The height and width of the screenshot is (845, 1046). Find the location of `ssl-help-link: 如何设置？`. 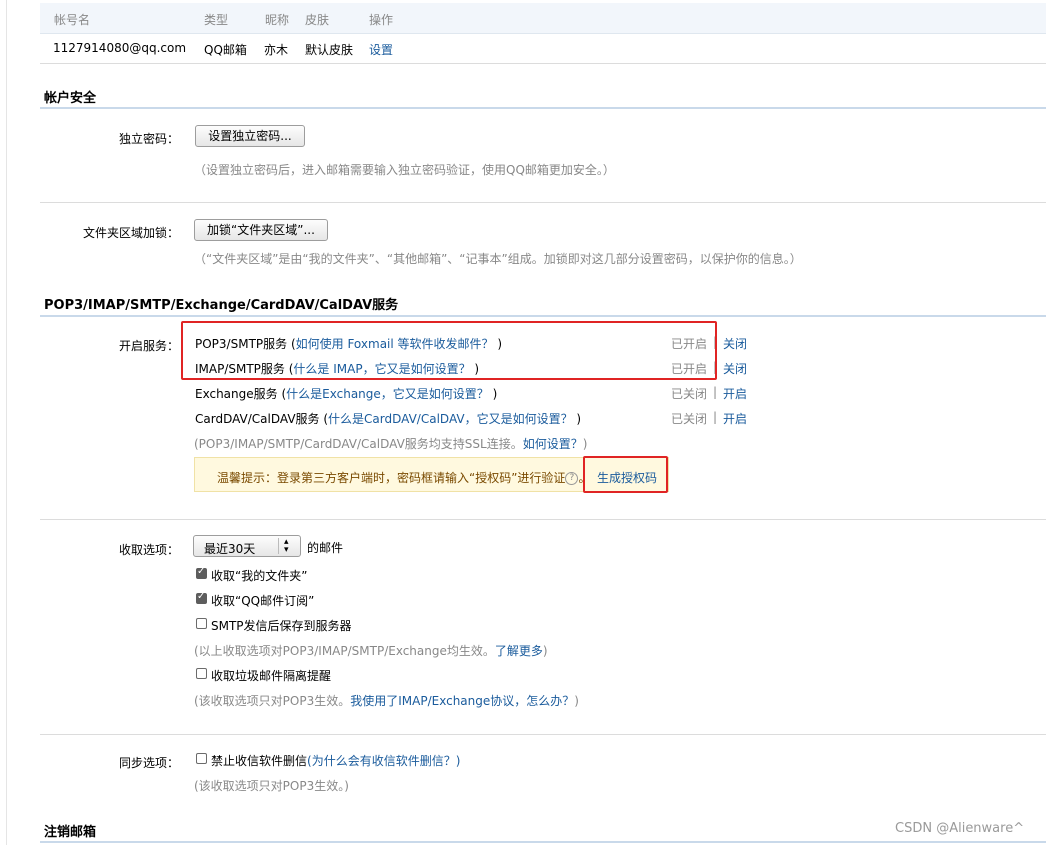

ssl-help-link: 如何设置？ is located at coordinates (553, 444).